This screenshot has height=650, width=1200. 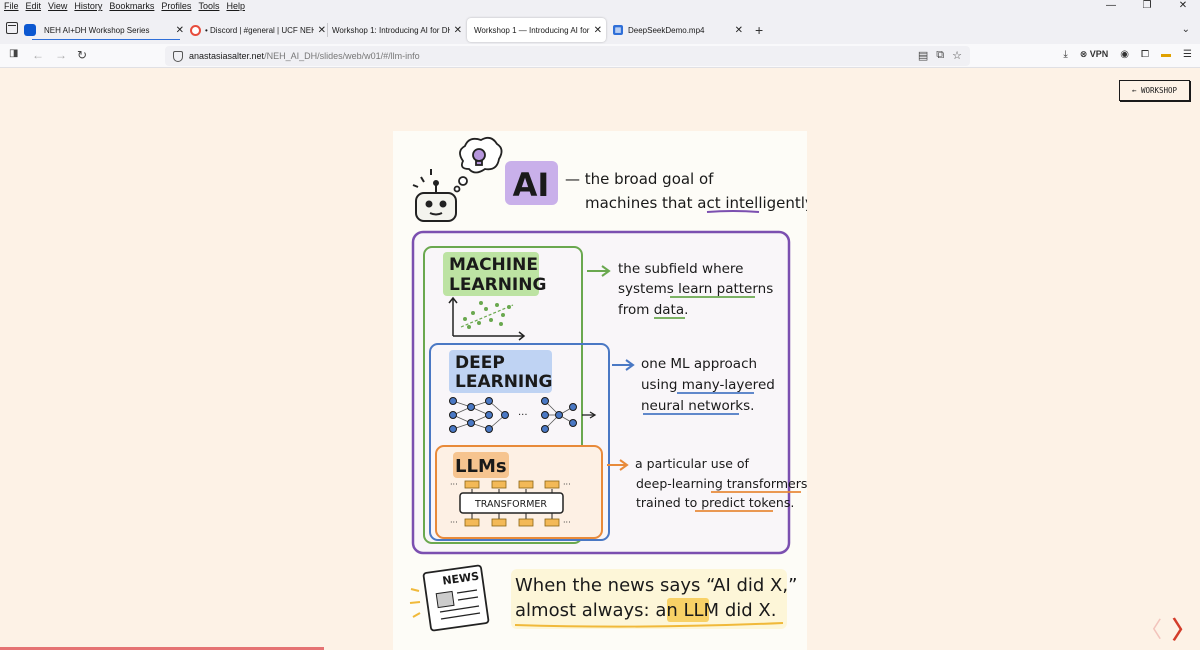 I want to click on menu-profiles: Profiles, so click(x=176, y=6).